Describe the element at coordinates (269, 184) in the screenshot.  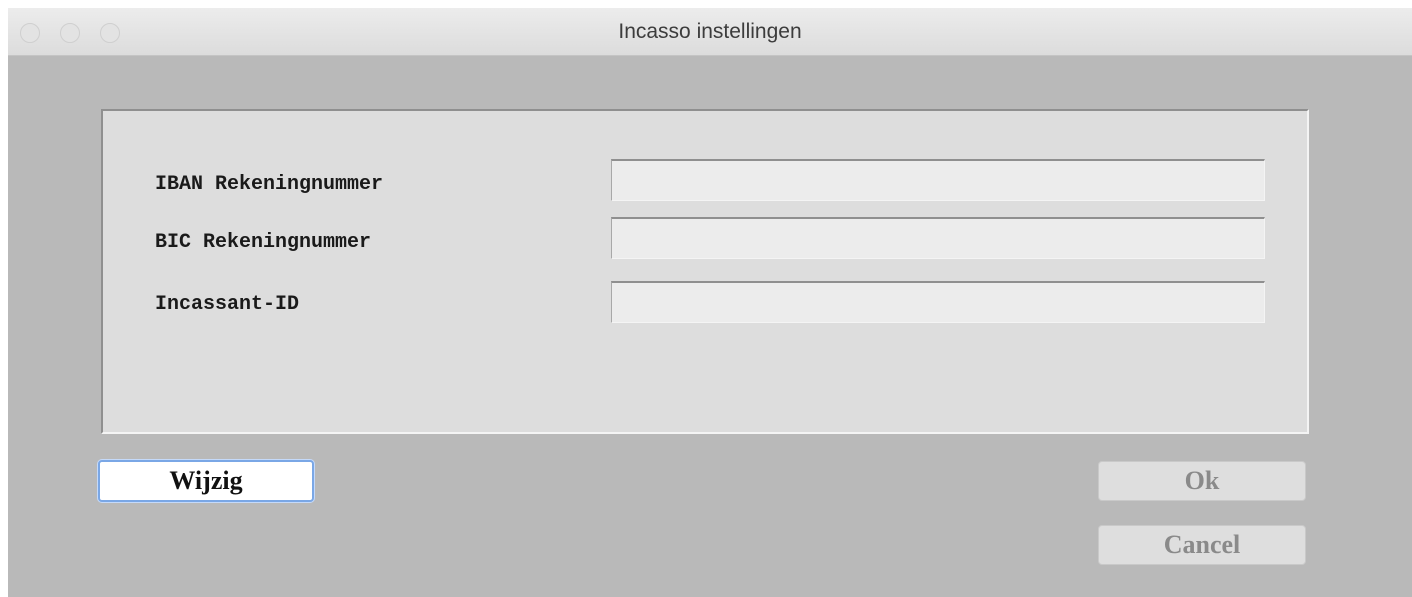
I see `iban-label: IBAN Rekeningnummer` at that location.